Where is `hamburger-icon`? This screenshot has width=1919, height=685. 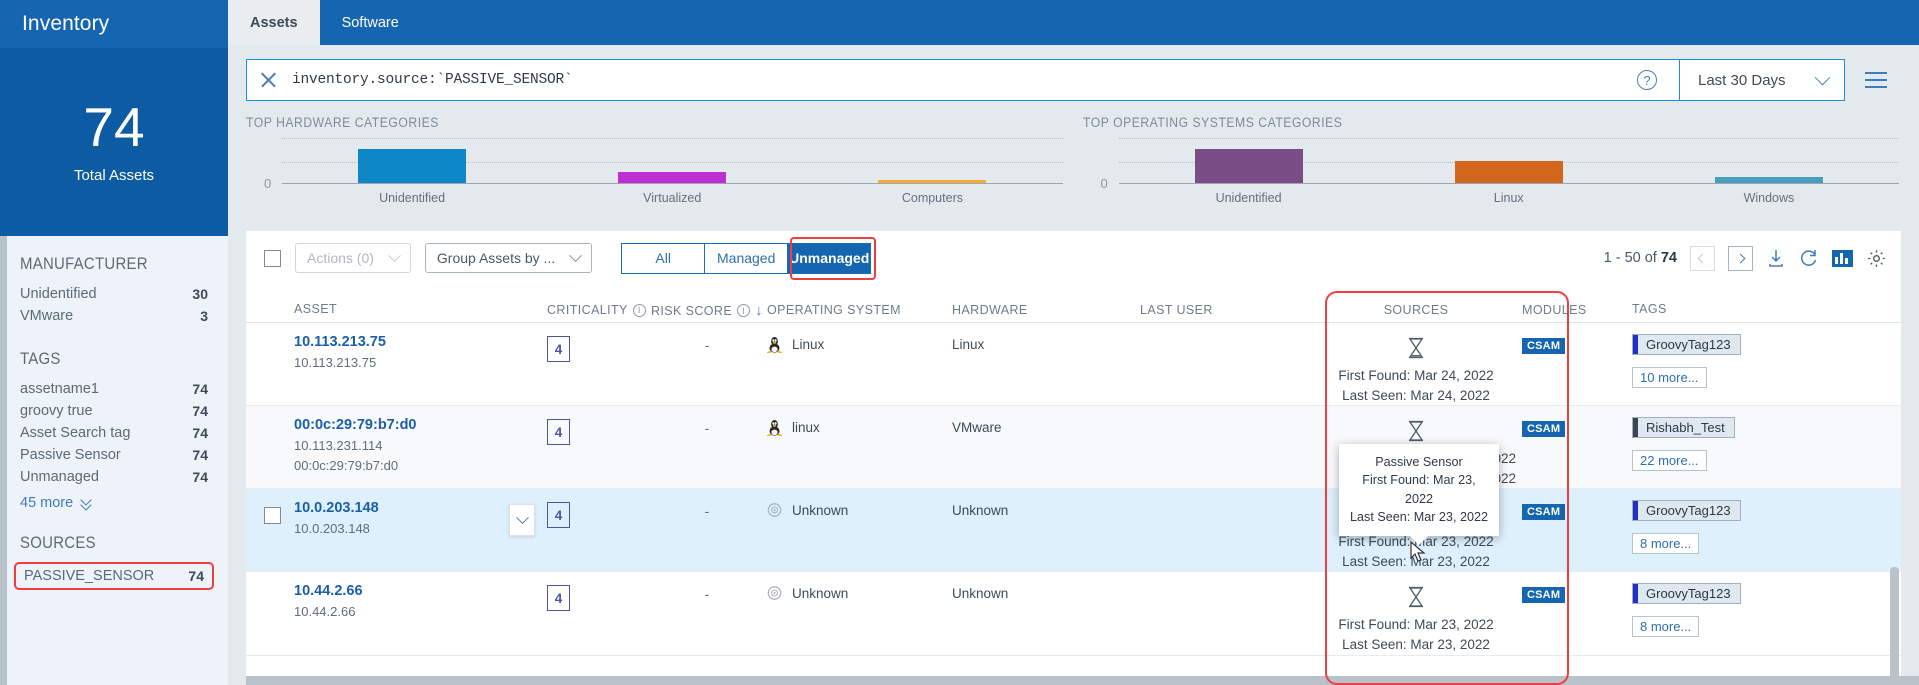
hamburger-icon is located at coordinates (1876, 80).